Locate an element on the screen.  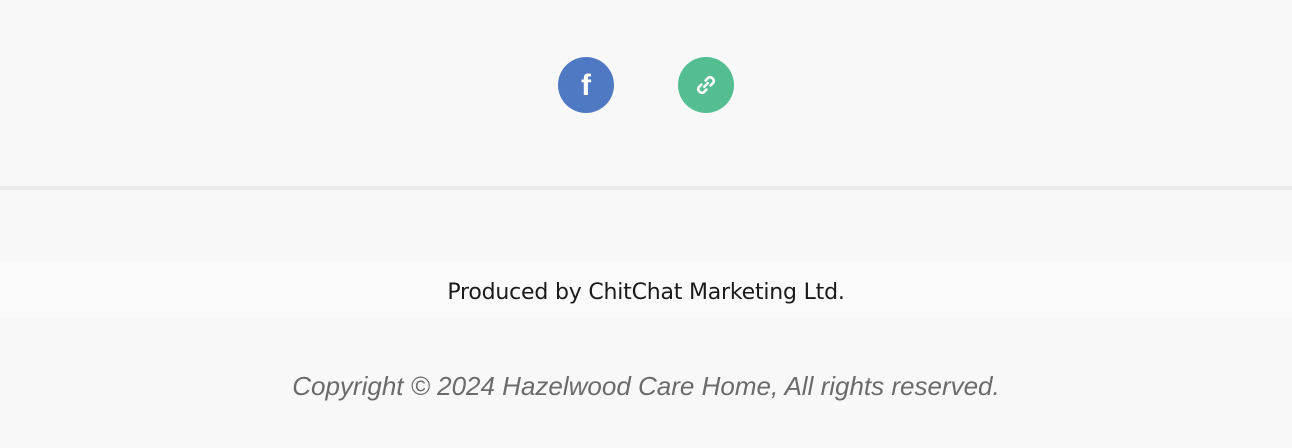
link-button is located at coordinates (706, 85).